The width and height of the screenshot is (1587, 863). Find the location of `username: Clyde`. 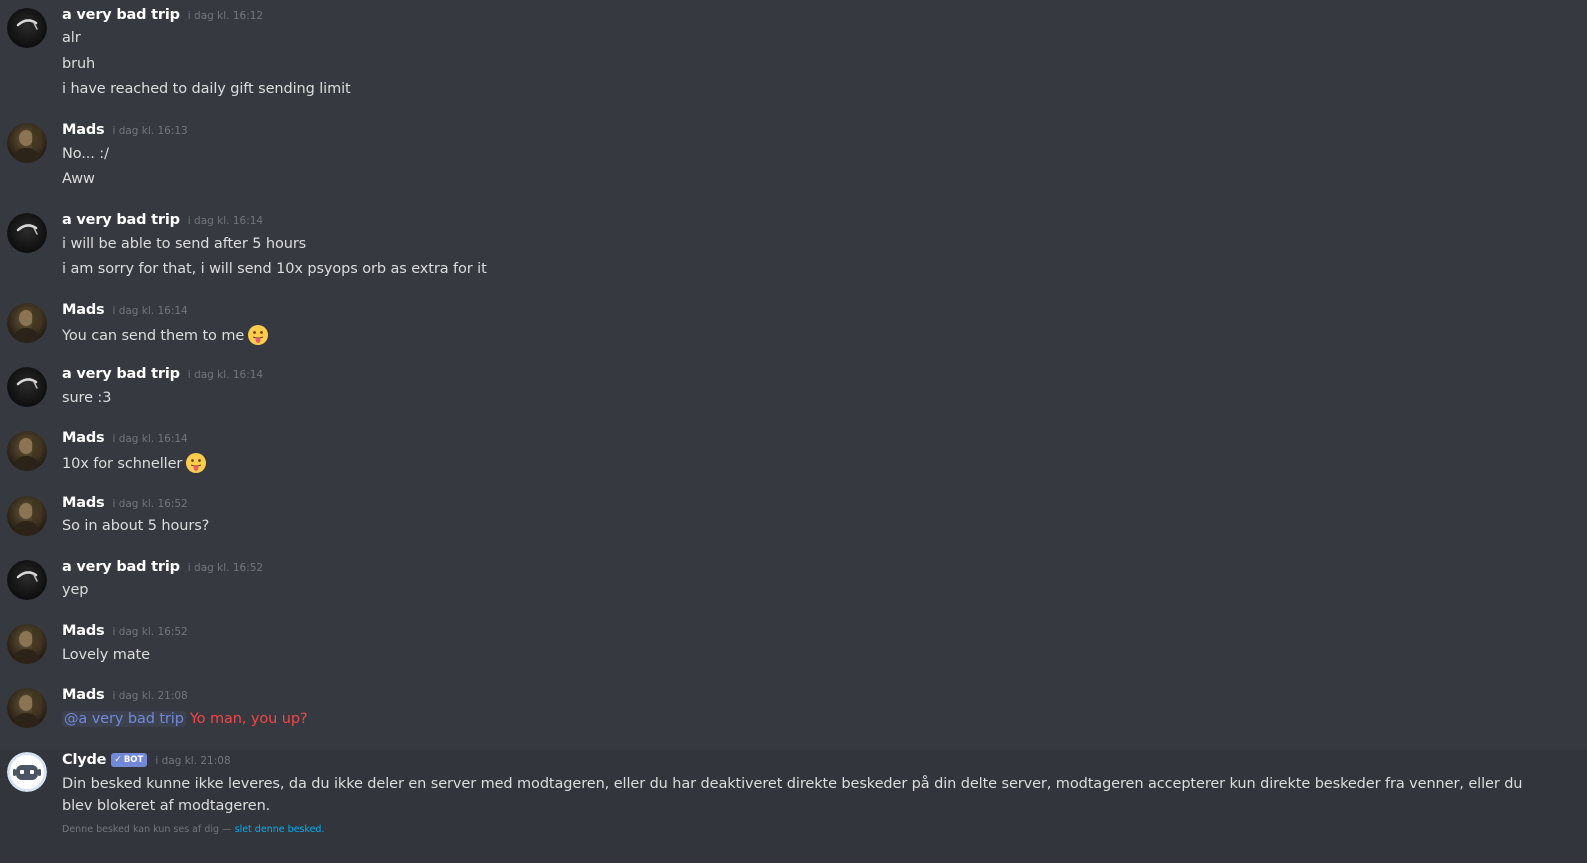

username: Clyde is located at coordinates (84, 760).